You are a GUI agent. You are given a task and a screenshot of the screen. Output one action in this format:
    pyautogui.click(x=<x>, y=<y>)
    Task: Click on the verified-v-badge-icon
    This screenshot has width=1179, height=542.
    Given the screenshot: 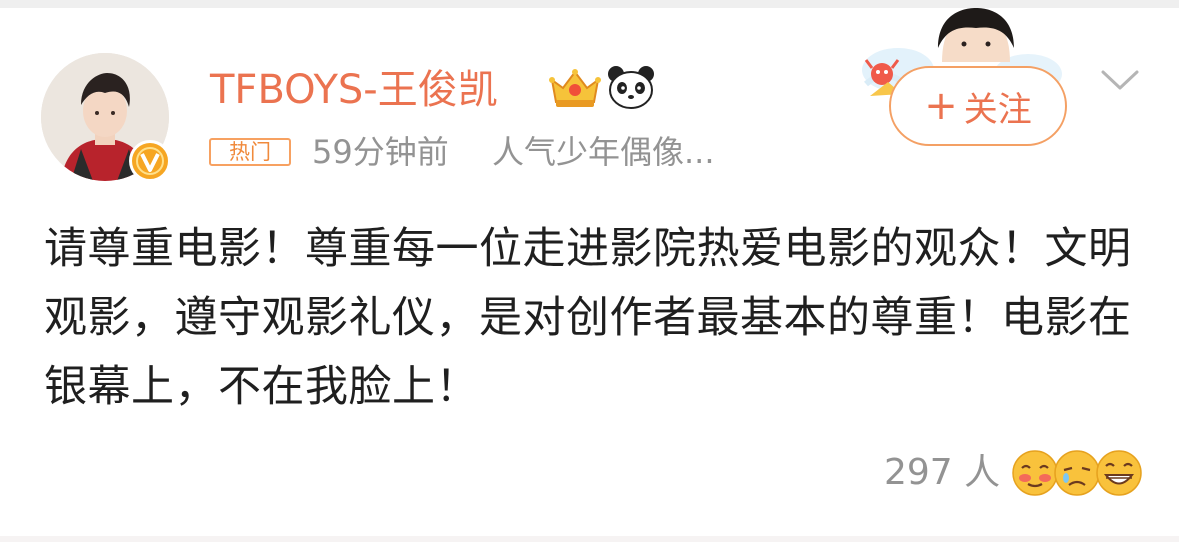 What is the action you would take?
    pyautogui.click(x=150, y=161)
    